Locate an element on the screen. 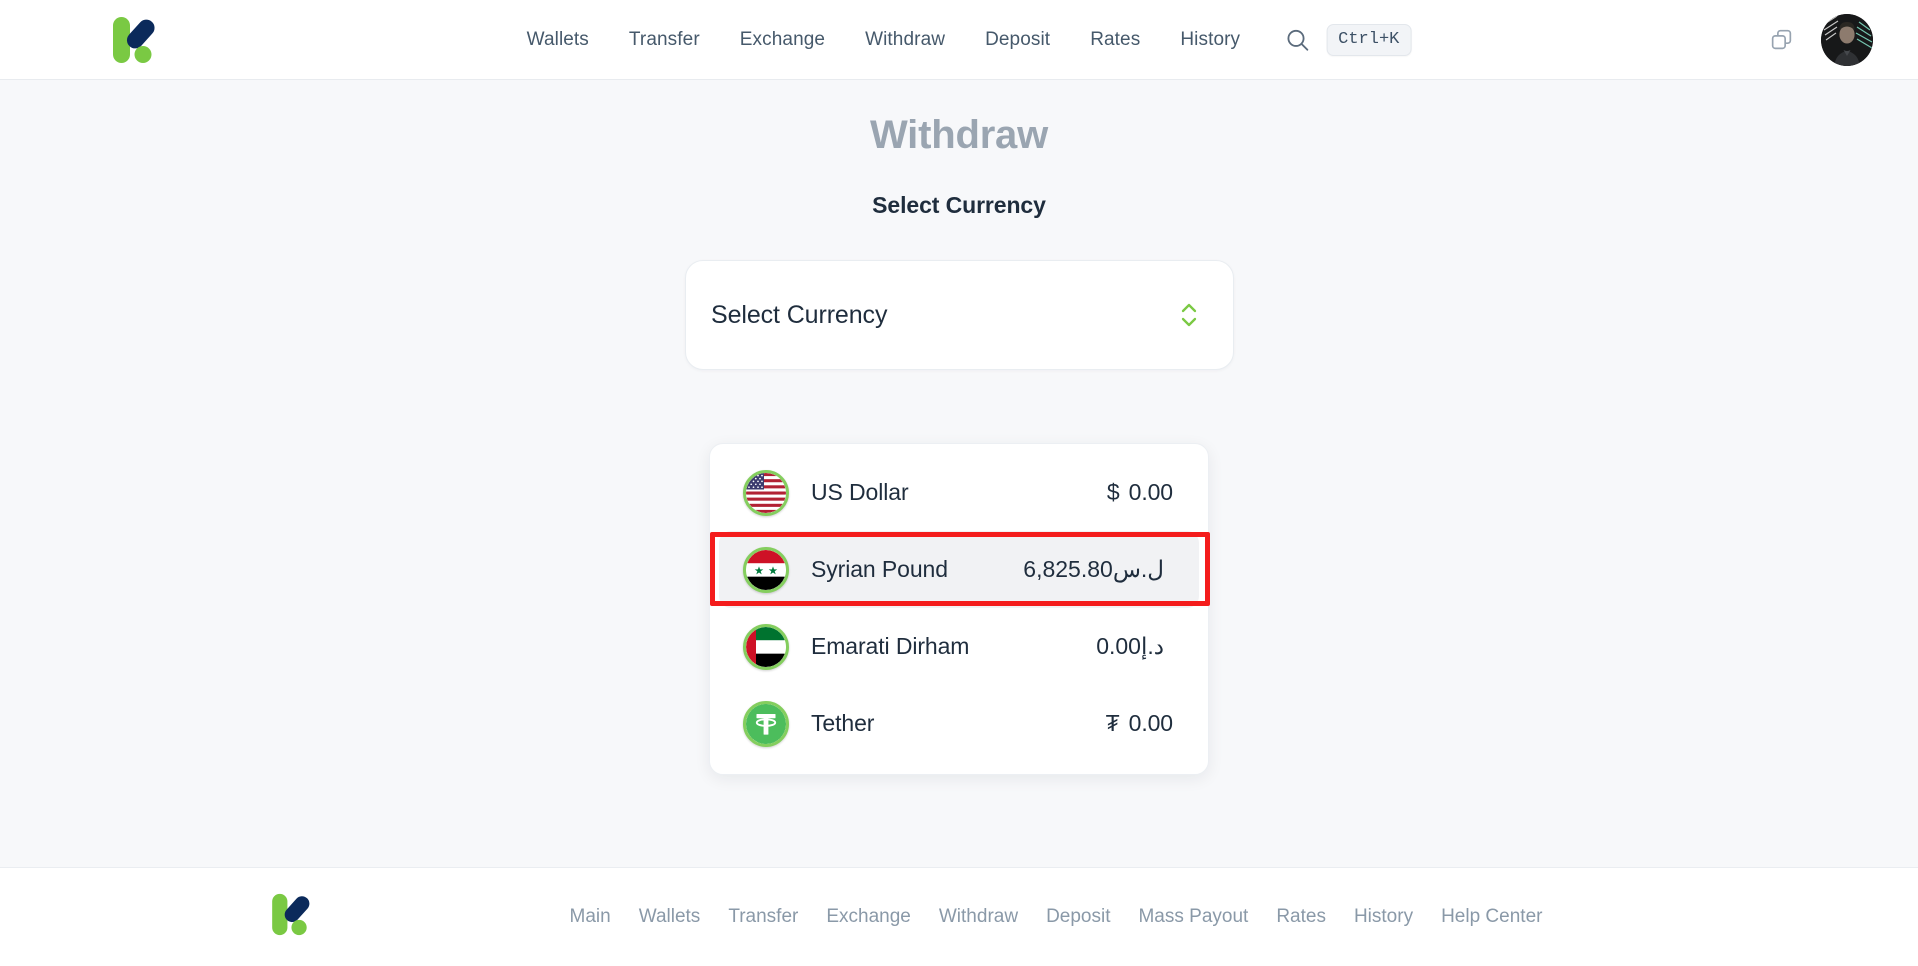  us-flag-glyph is located at coordinates (766, 492).